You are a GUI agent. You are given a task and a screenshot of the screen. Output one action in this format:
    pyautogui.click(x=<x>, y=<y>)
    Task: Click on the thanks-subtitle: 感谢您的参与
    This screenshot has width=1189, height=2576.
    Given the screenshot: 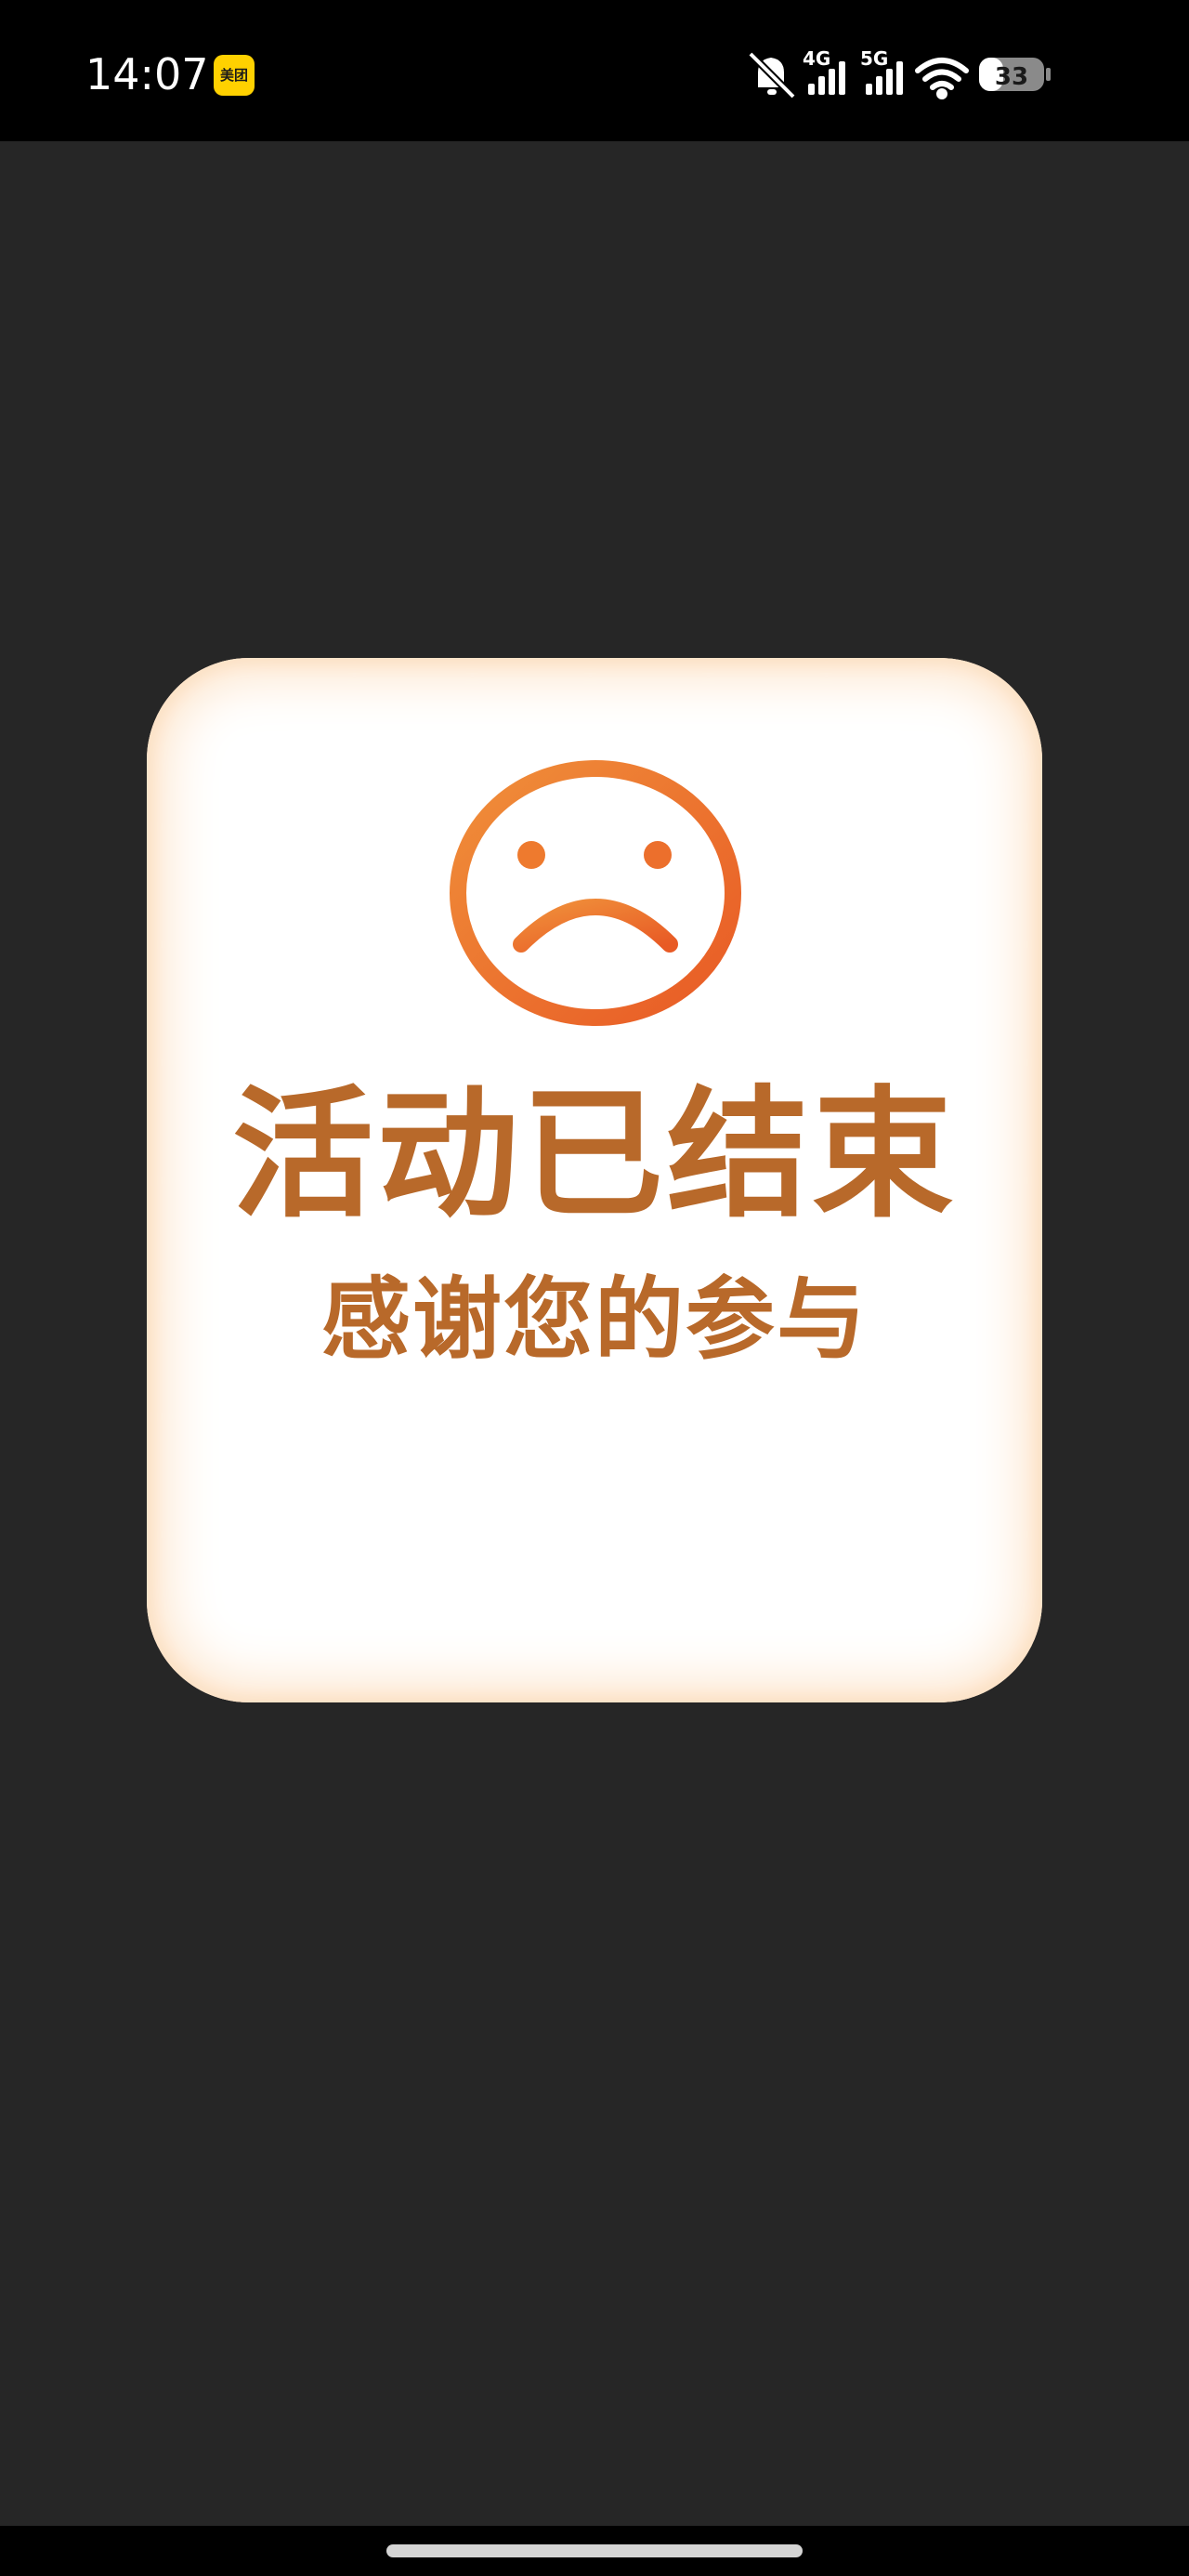 What is the action you would take?
    pyautogui.click(x=594, y=1320)
    